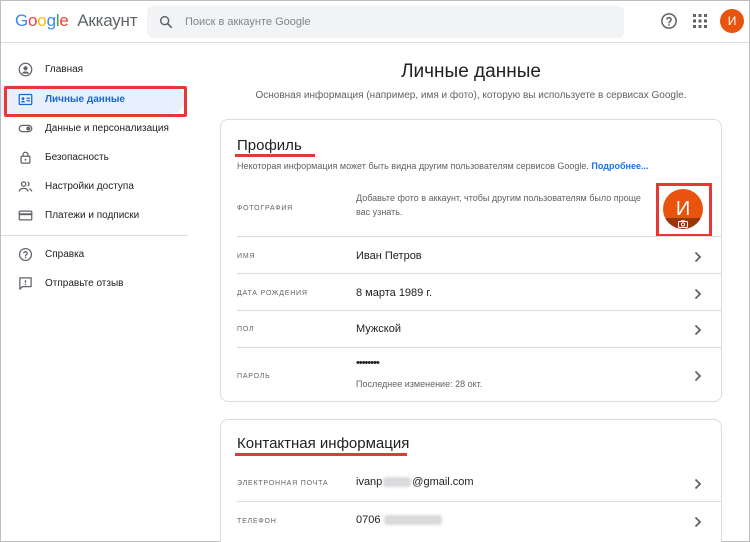 This screenshot has height=542, width=750. Describe the element at coordinates (269, 145) in the screenshot. I see `profile-card-title: Профиль` at that location.